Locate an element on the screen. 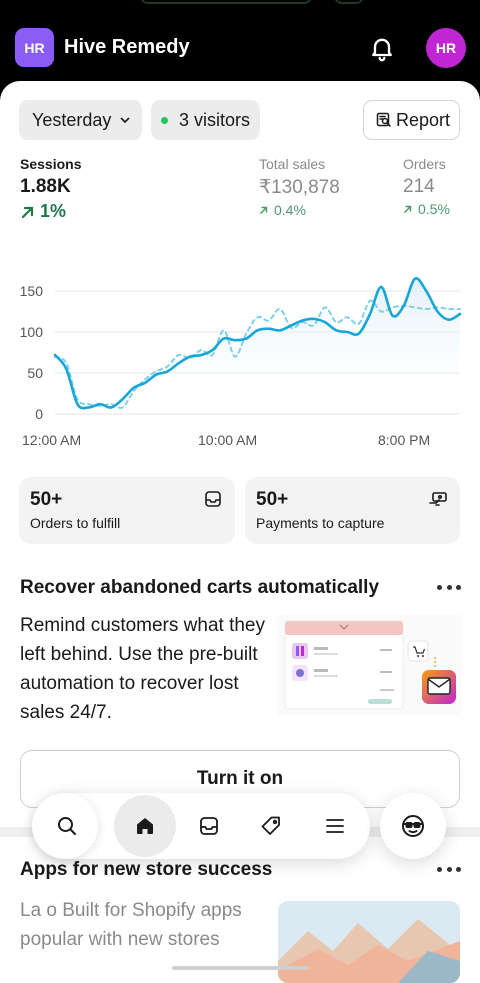 The image size is (480, 983). metric-orders: Orders 214 0.5% is located at coordinates (426, 186).